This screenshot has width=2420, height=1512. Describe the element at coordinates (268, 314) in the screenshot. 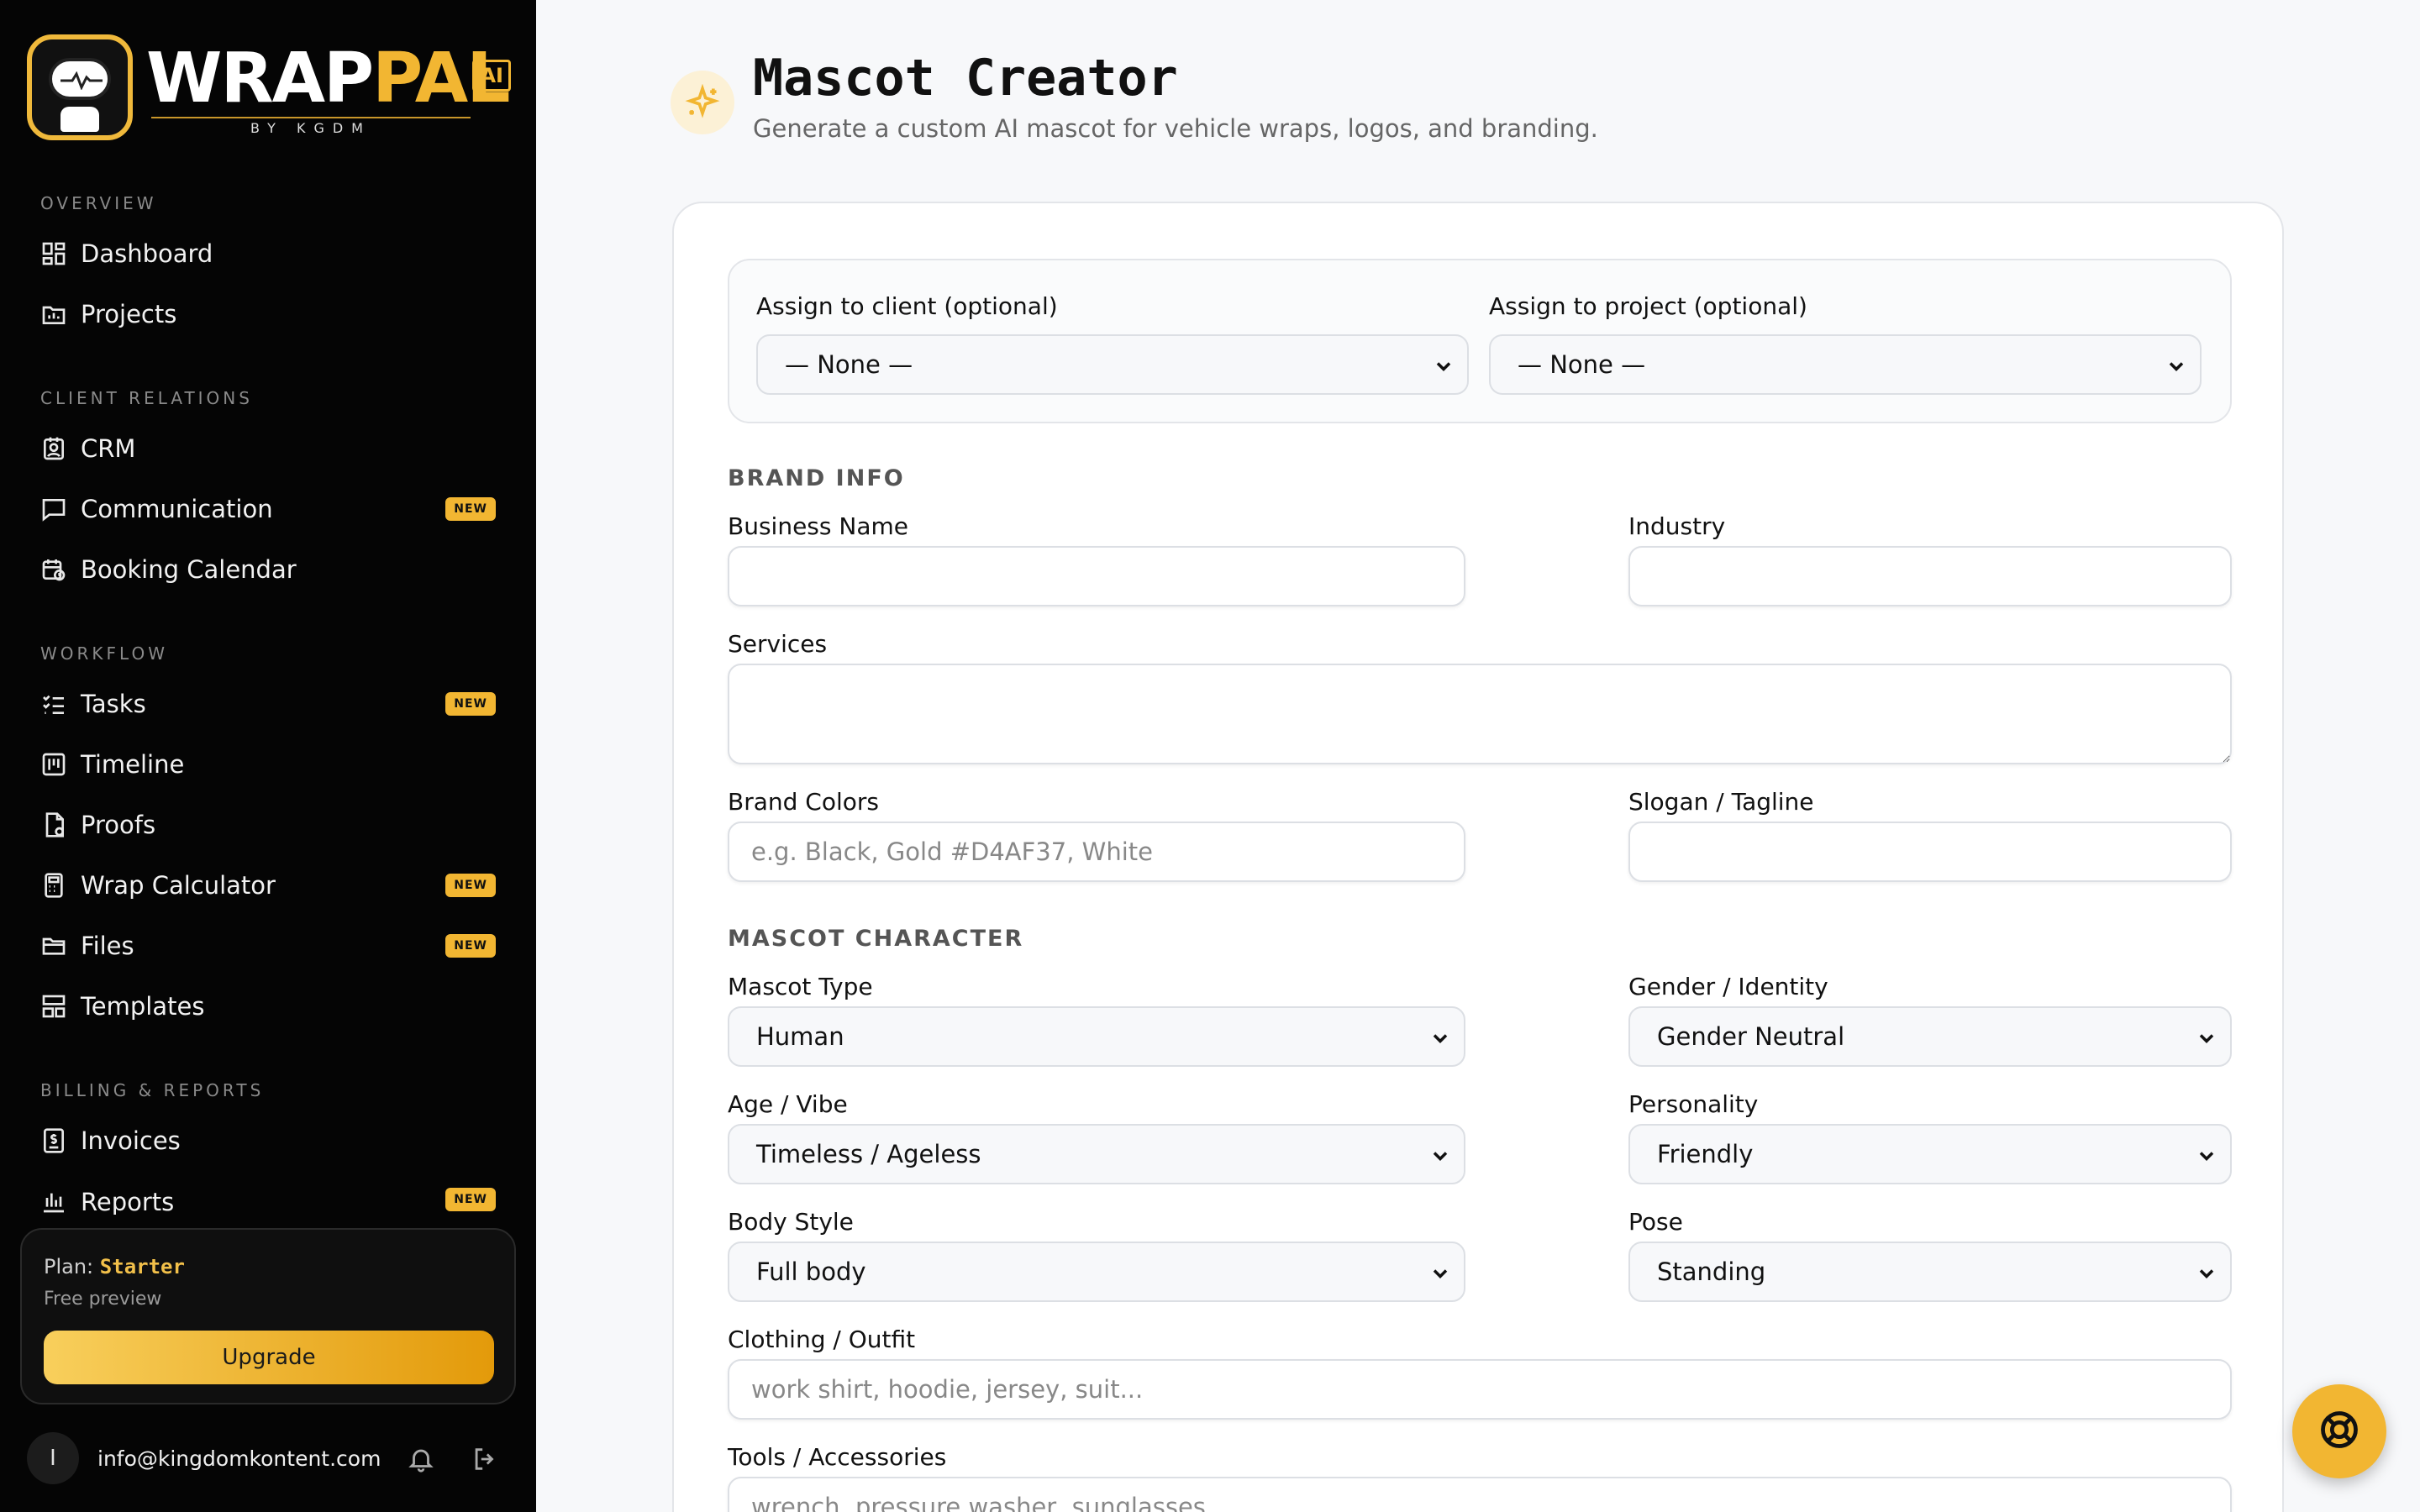

I see `sidebar-item-projects: Projects` at that location.